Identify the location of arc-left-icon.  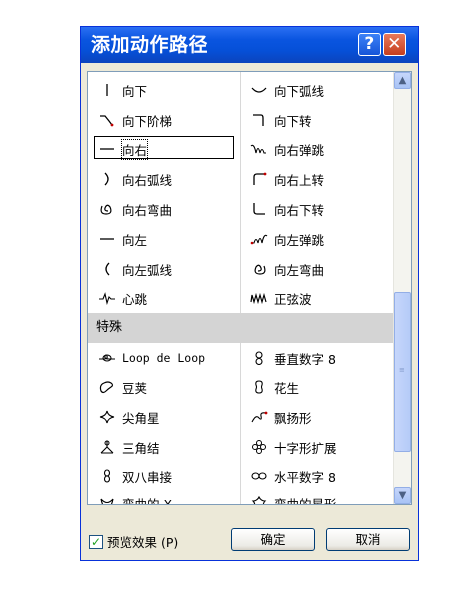
(107, 269).